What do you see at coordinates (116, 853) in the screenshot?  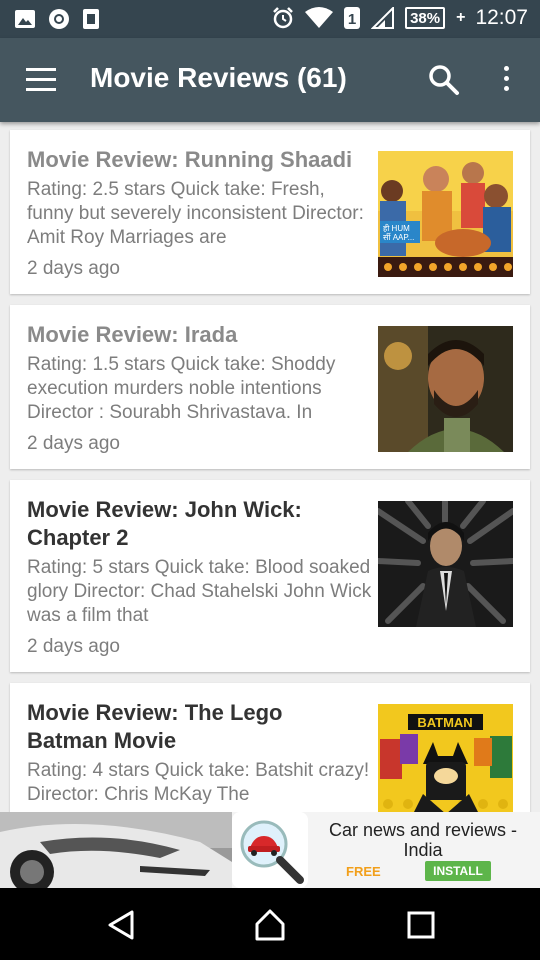 I see `car-image` at bounding box center [116, 853].